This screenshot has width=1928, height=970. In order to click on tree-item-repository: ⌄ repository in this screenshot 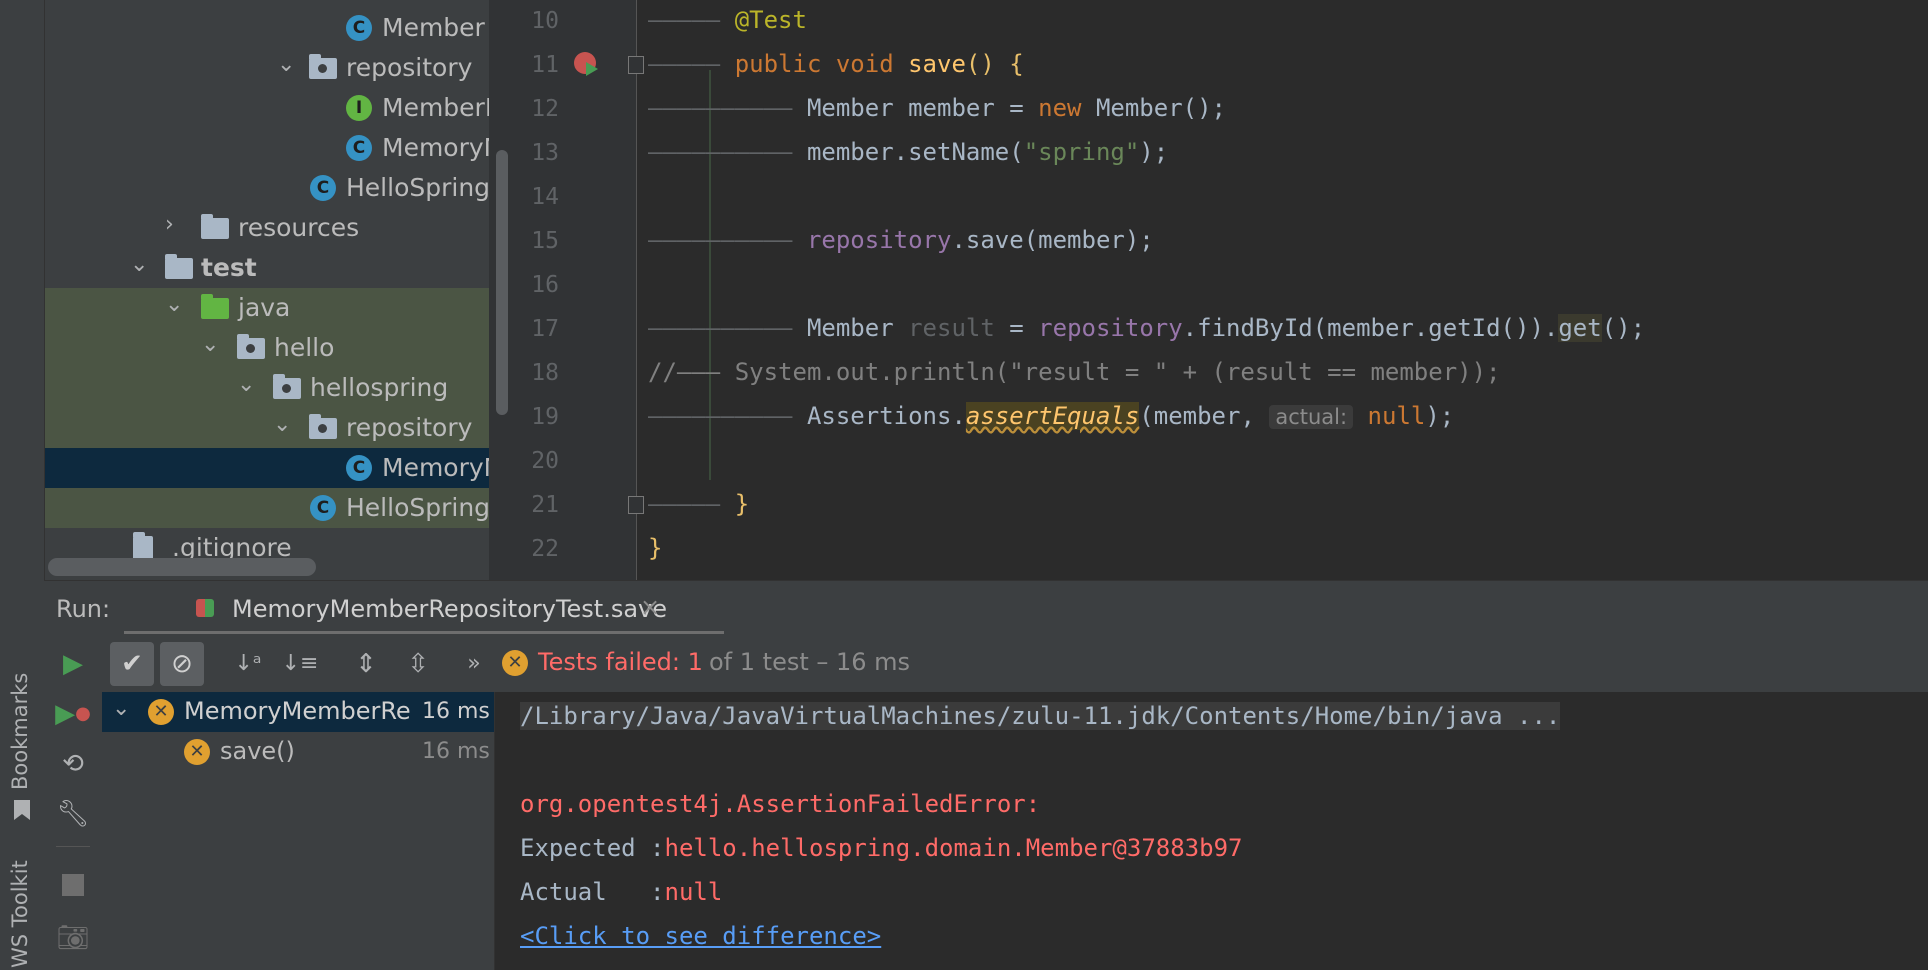, I will do `click(267, 68)`.